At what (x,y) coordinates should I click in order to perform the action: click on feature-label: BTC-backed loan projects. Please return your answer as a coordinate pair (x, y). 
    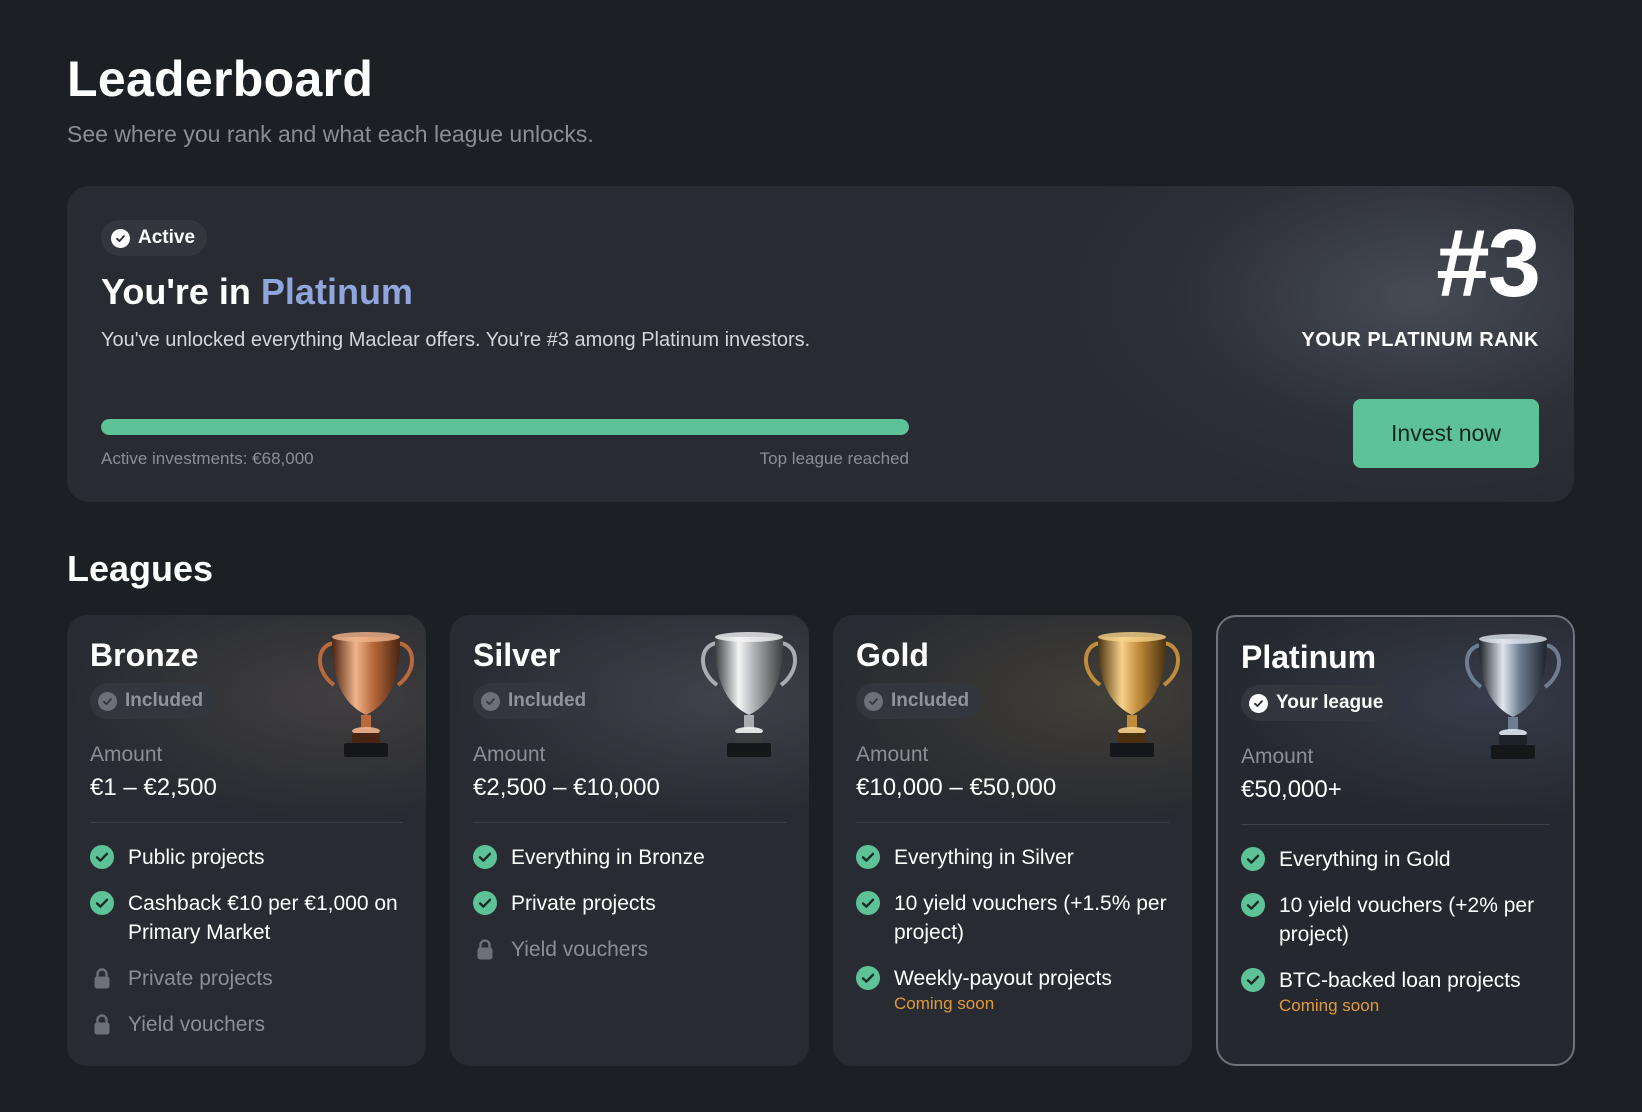
    Looking at the image, I should click on (1400, 980).